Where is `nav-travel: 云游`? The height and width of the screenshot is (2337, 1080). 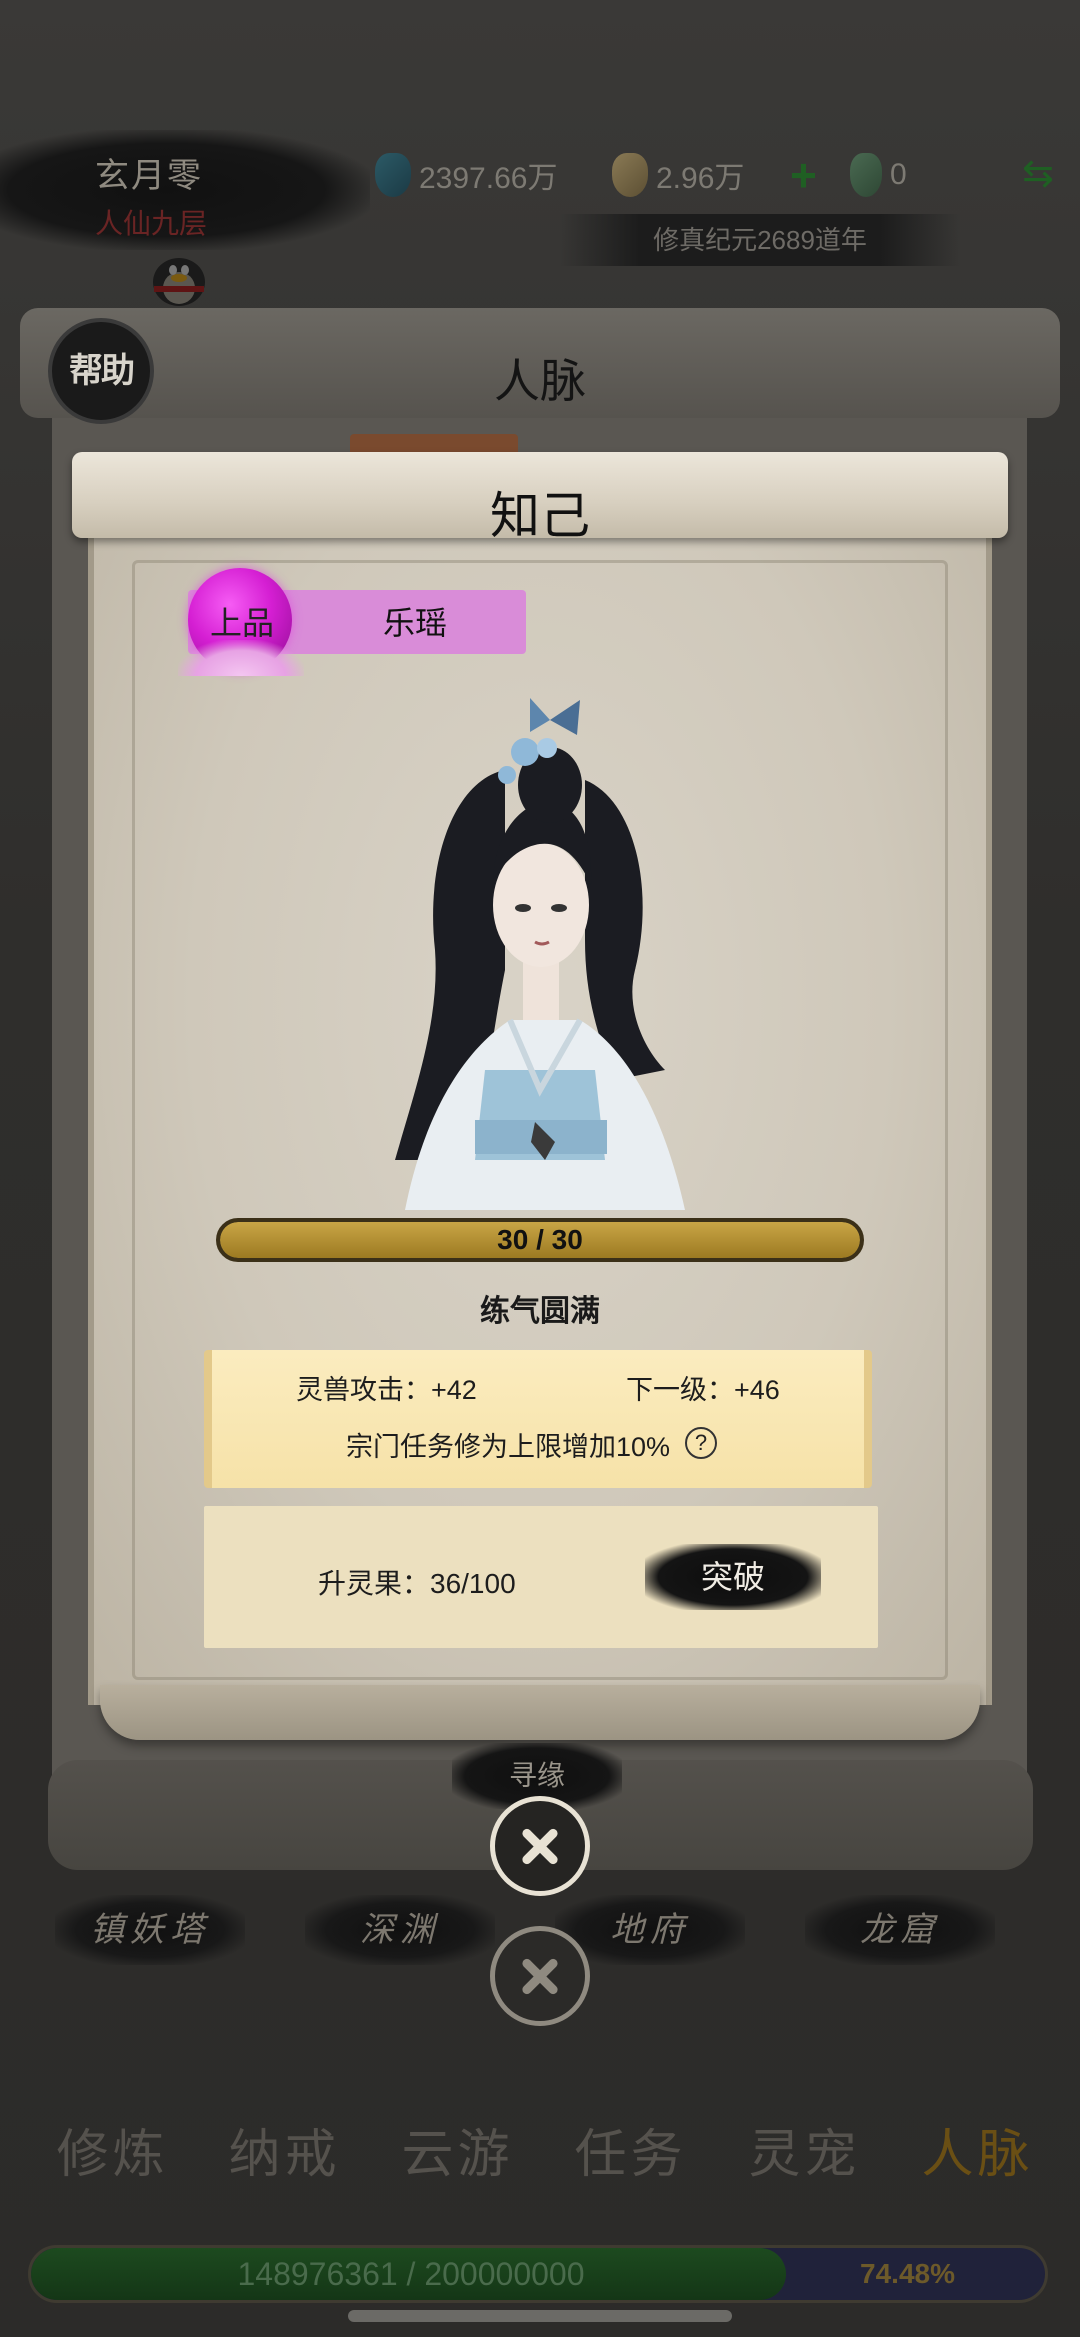
nav-travel: 云游 is located at coordinates (457, 2155).